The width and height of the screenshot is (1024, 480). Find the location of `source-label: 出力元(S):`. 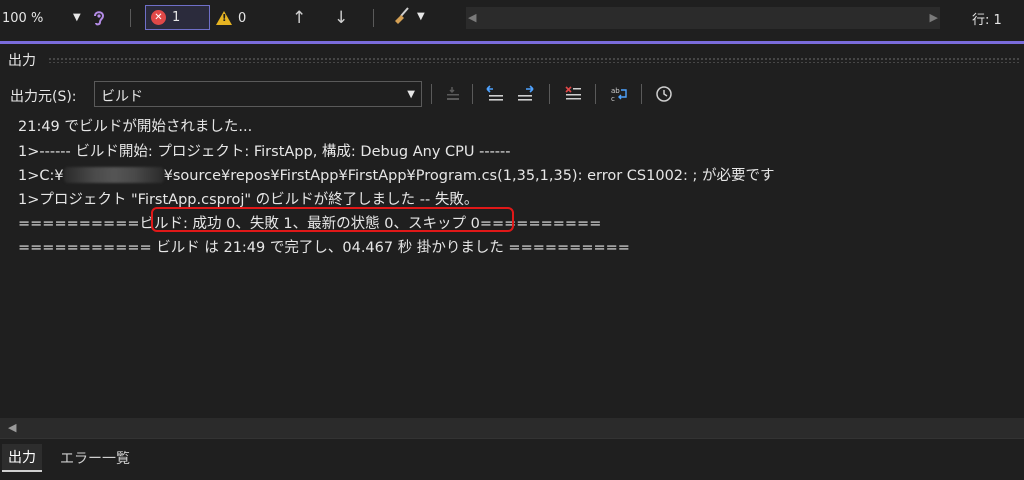

source-label: 出力元(S): is located at coordinates (43, 97).